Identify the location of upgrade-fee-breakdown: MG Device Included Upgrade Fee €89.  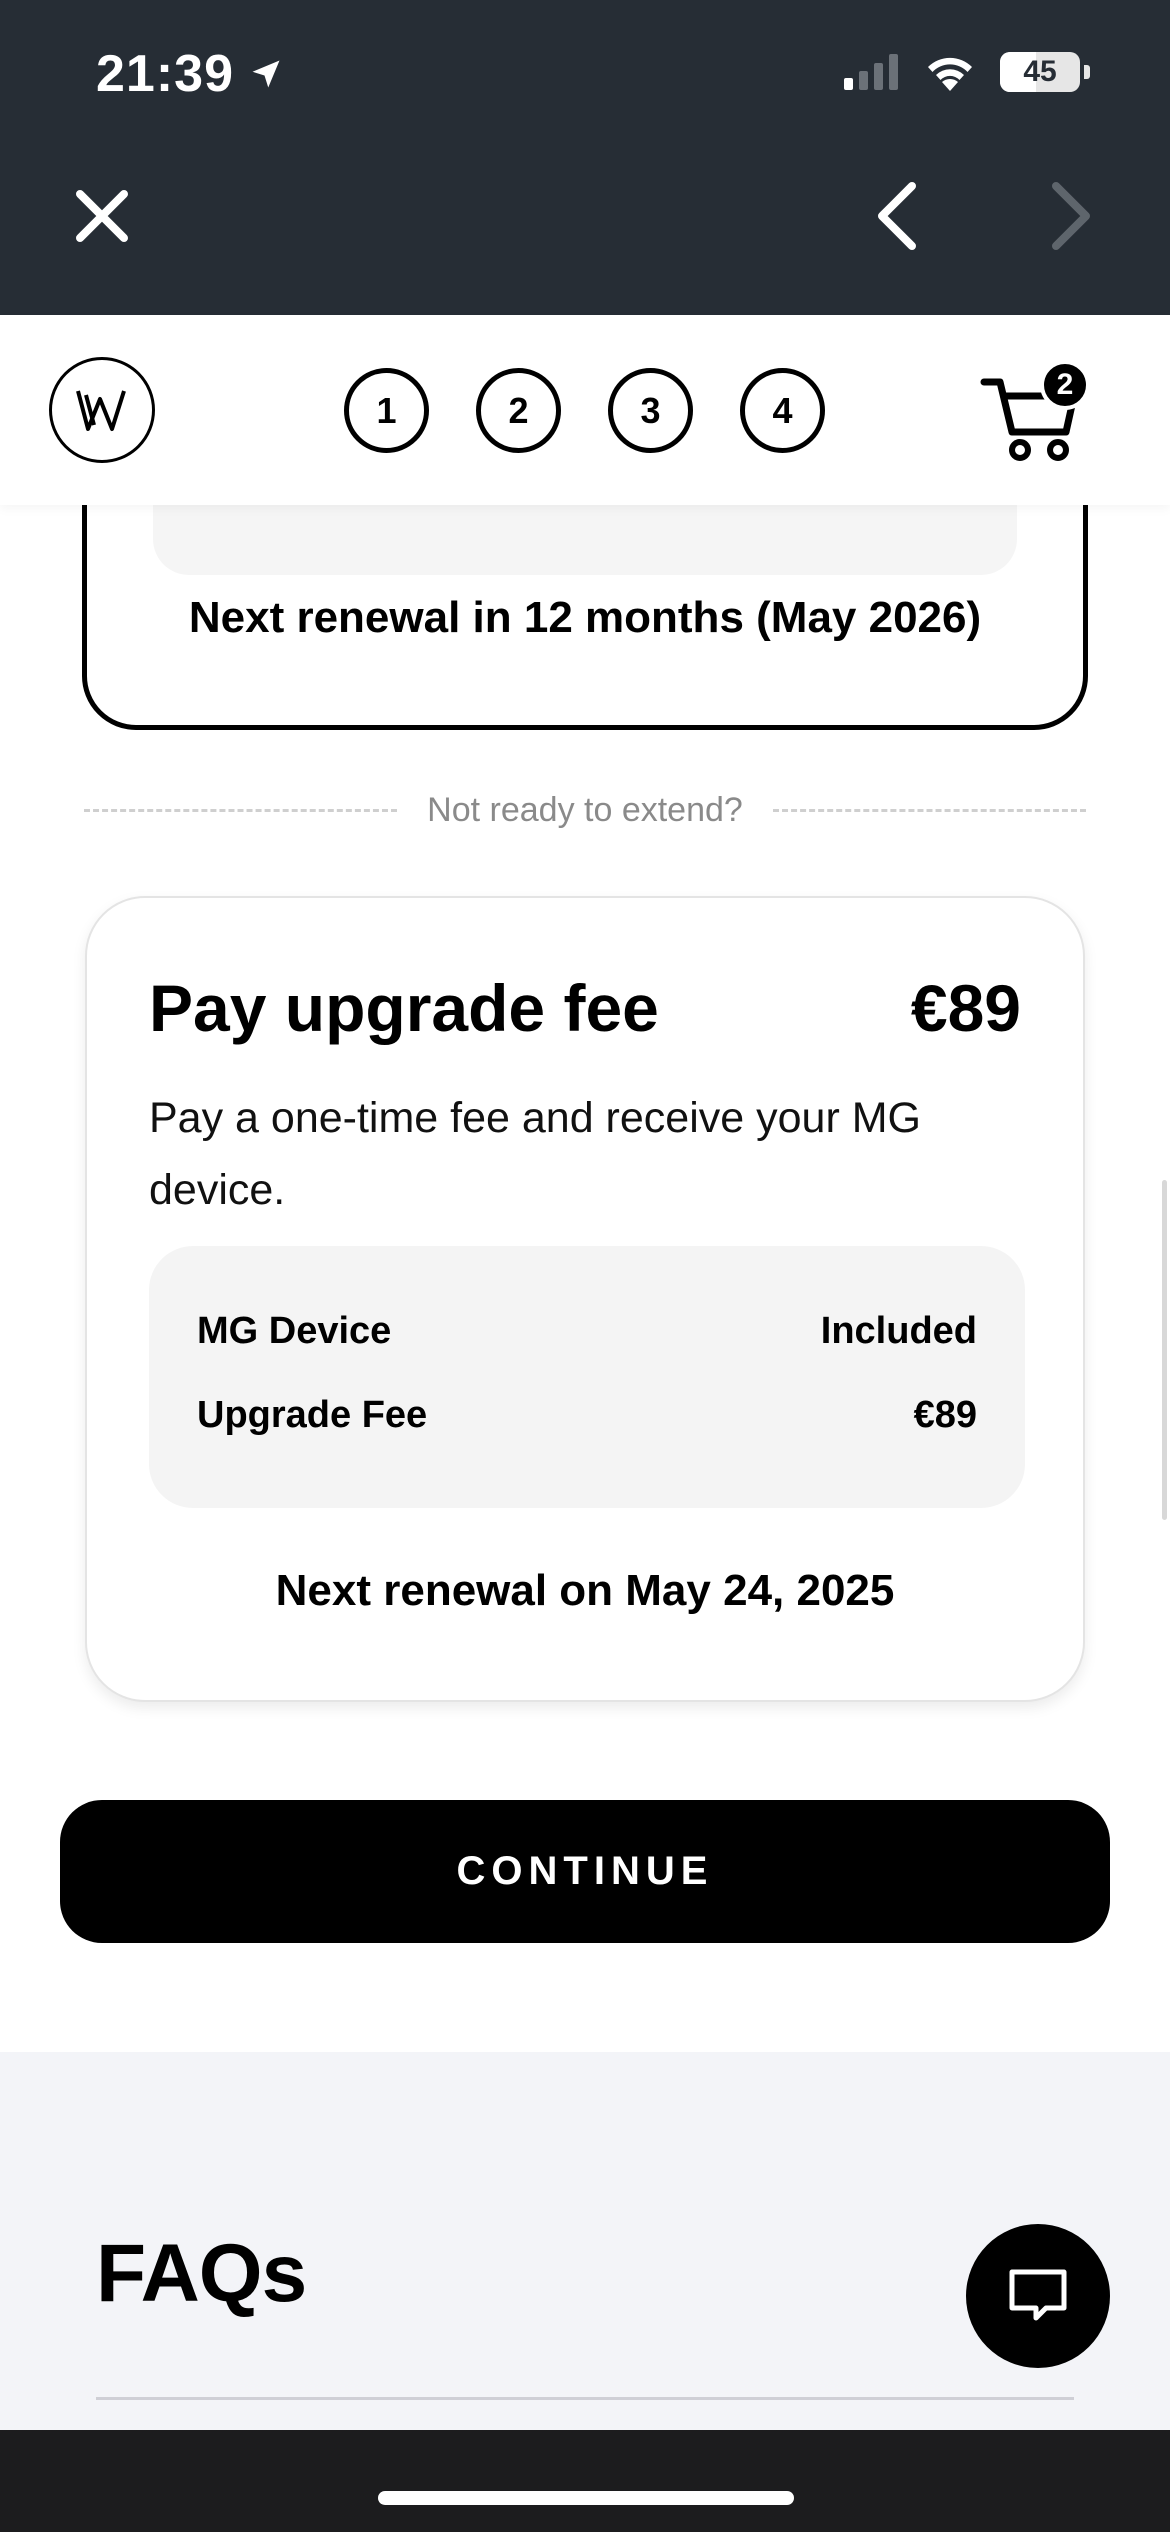
(587, 1377).